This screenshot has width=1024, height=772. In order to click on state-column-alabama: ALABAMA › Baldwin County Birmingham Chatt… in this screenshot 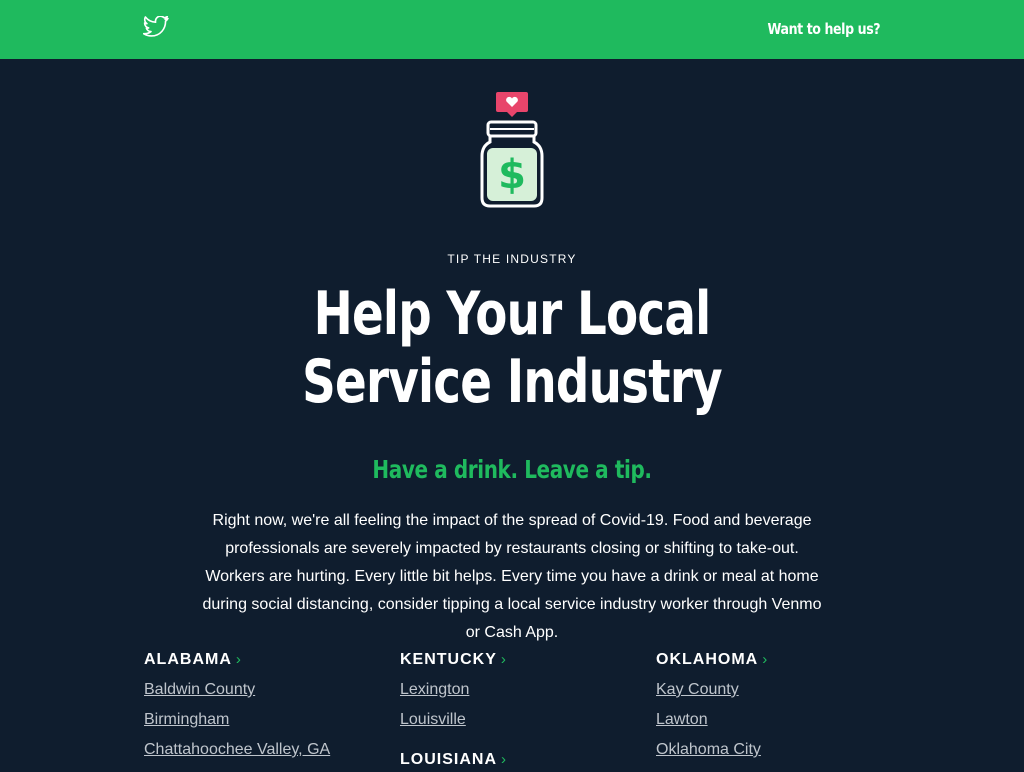, I will do `click(264, 705)`.